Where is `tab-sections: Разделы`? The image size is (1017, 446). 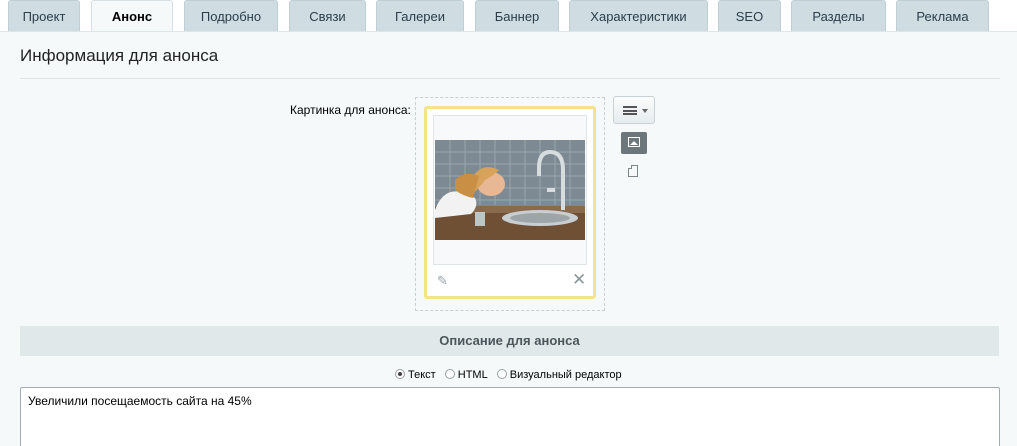 tab-sections: Разделы is located at coordinates (838, 16).